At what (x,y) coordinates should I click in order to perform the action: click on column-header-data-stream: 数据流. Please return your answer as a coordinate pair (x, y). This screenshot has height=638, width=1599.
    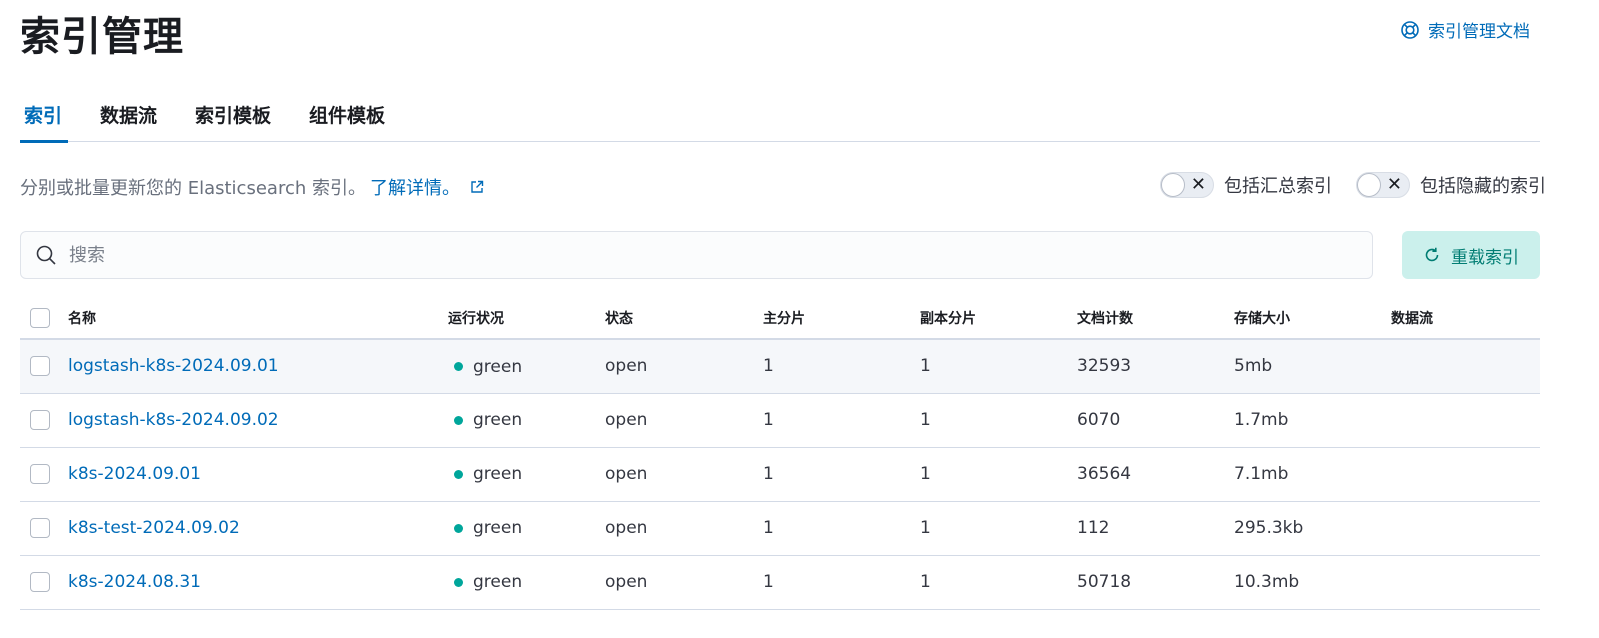
    Looking at the image, I should click on (1465, 319).